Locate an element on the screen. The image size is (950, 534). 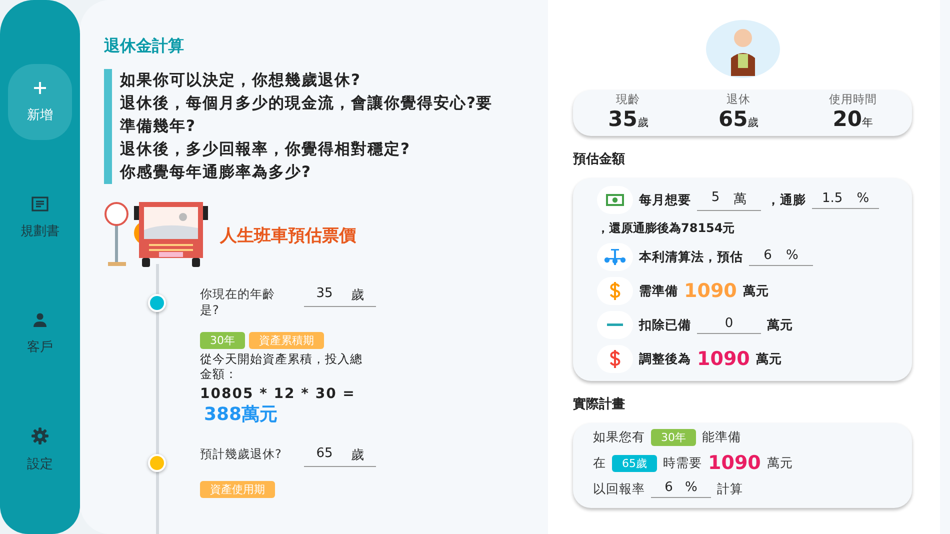
section-heading: 人生班車預估票價 is located at coordinates (288, 235).